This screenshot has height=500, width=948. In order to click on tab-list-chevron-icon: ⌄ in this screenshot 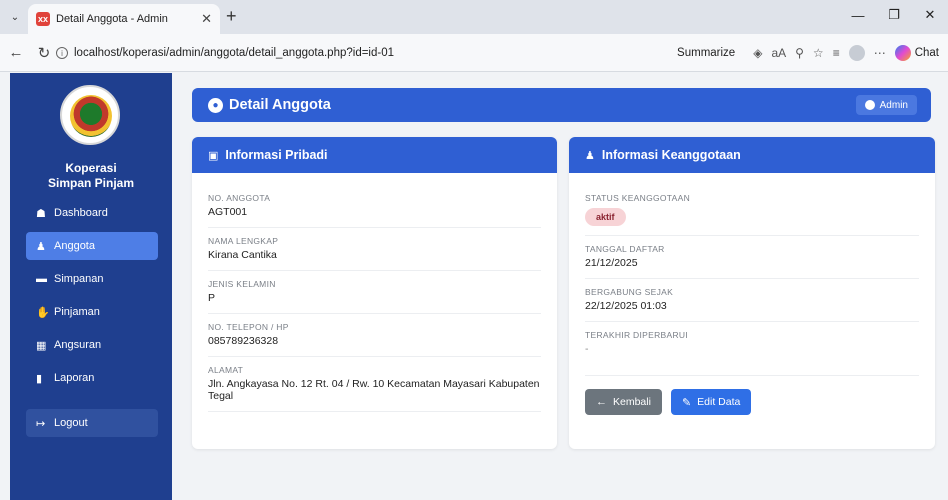, I will do `click(15, 17)`.